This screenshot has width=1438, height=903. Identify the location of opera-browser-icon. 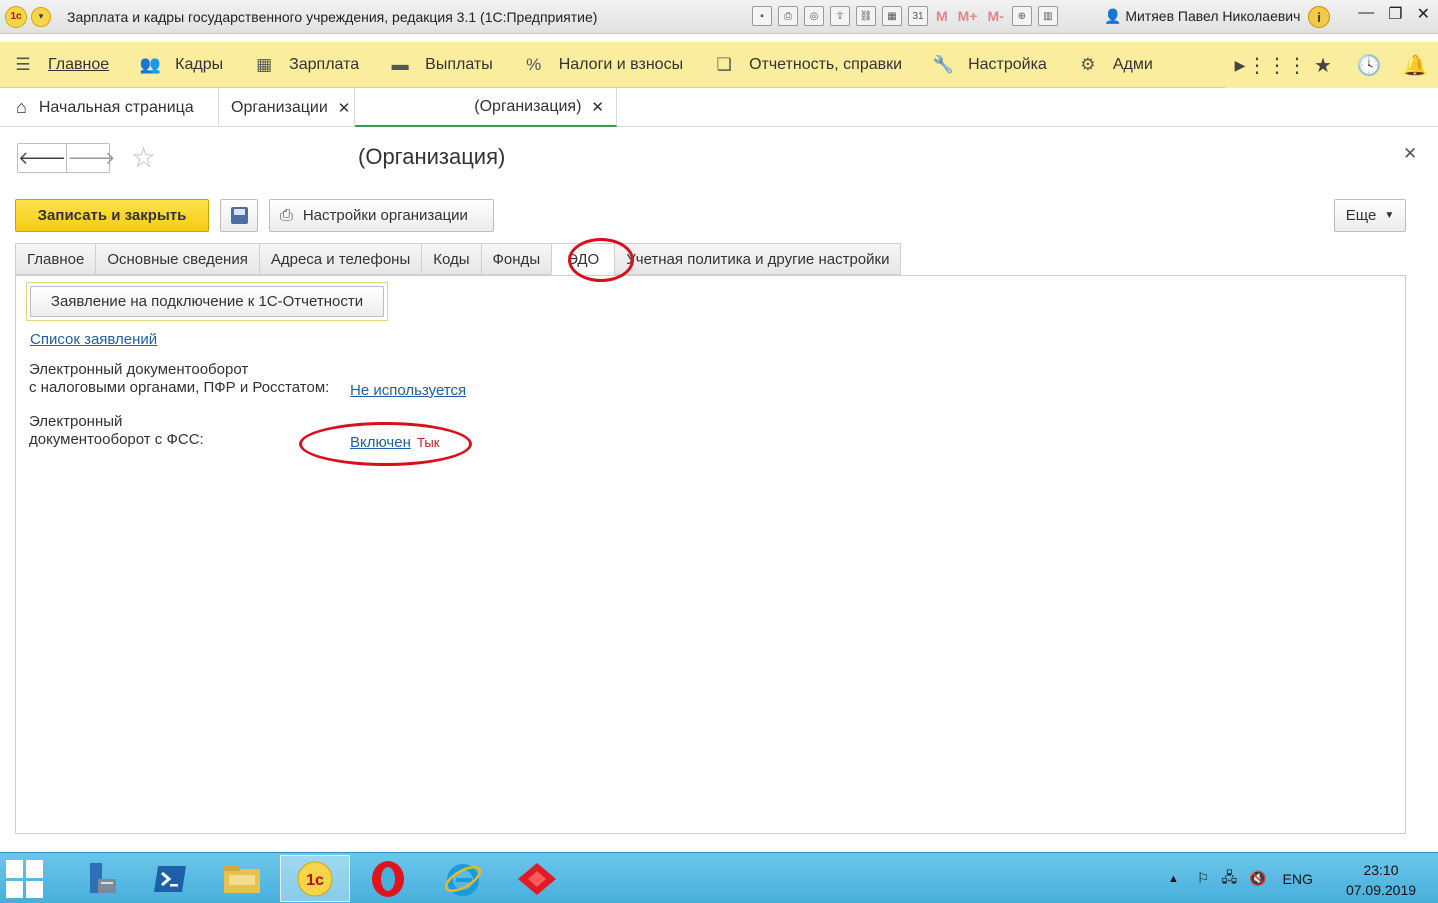
(388, 878).